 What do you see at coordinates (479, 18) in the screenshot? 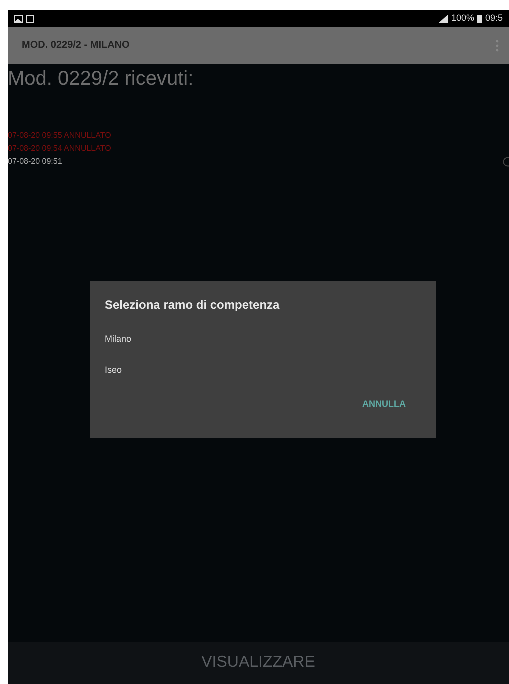
I see `battery-icon` at bounding box center [479, 18].